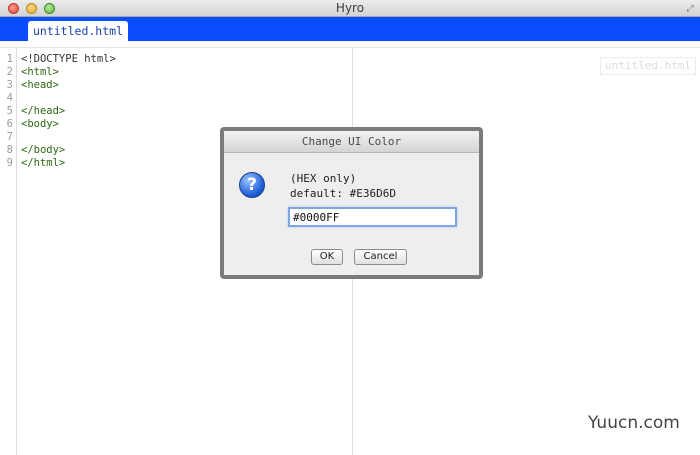 Image resolution: width=700 pixels, height=455 pixels. What do you see at coordinates (380, 257) in the screenshot?
I see `cancel-button: Cancel` at bounding box center [380, 257].